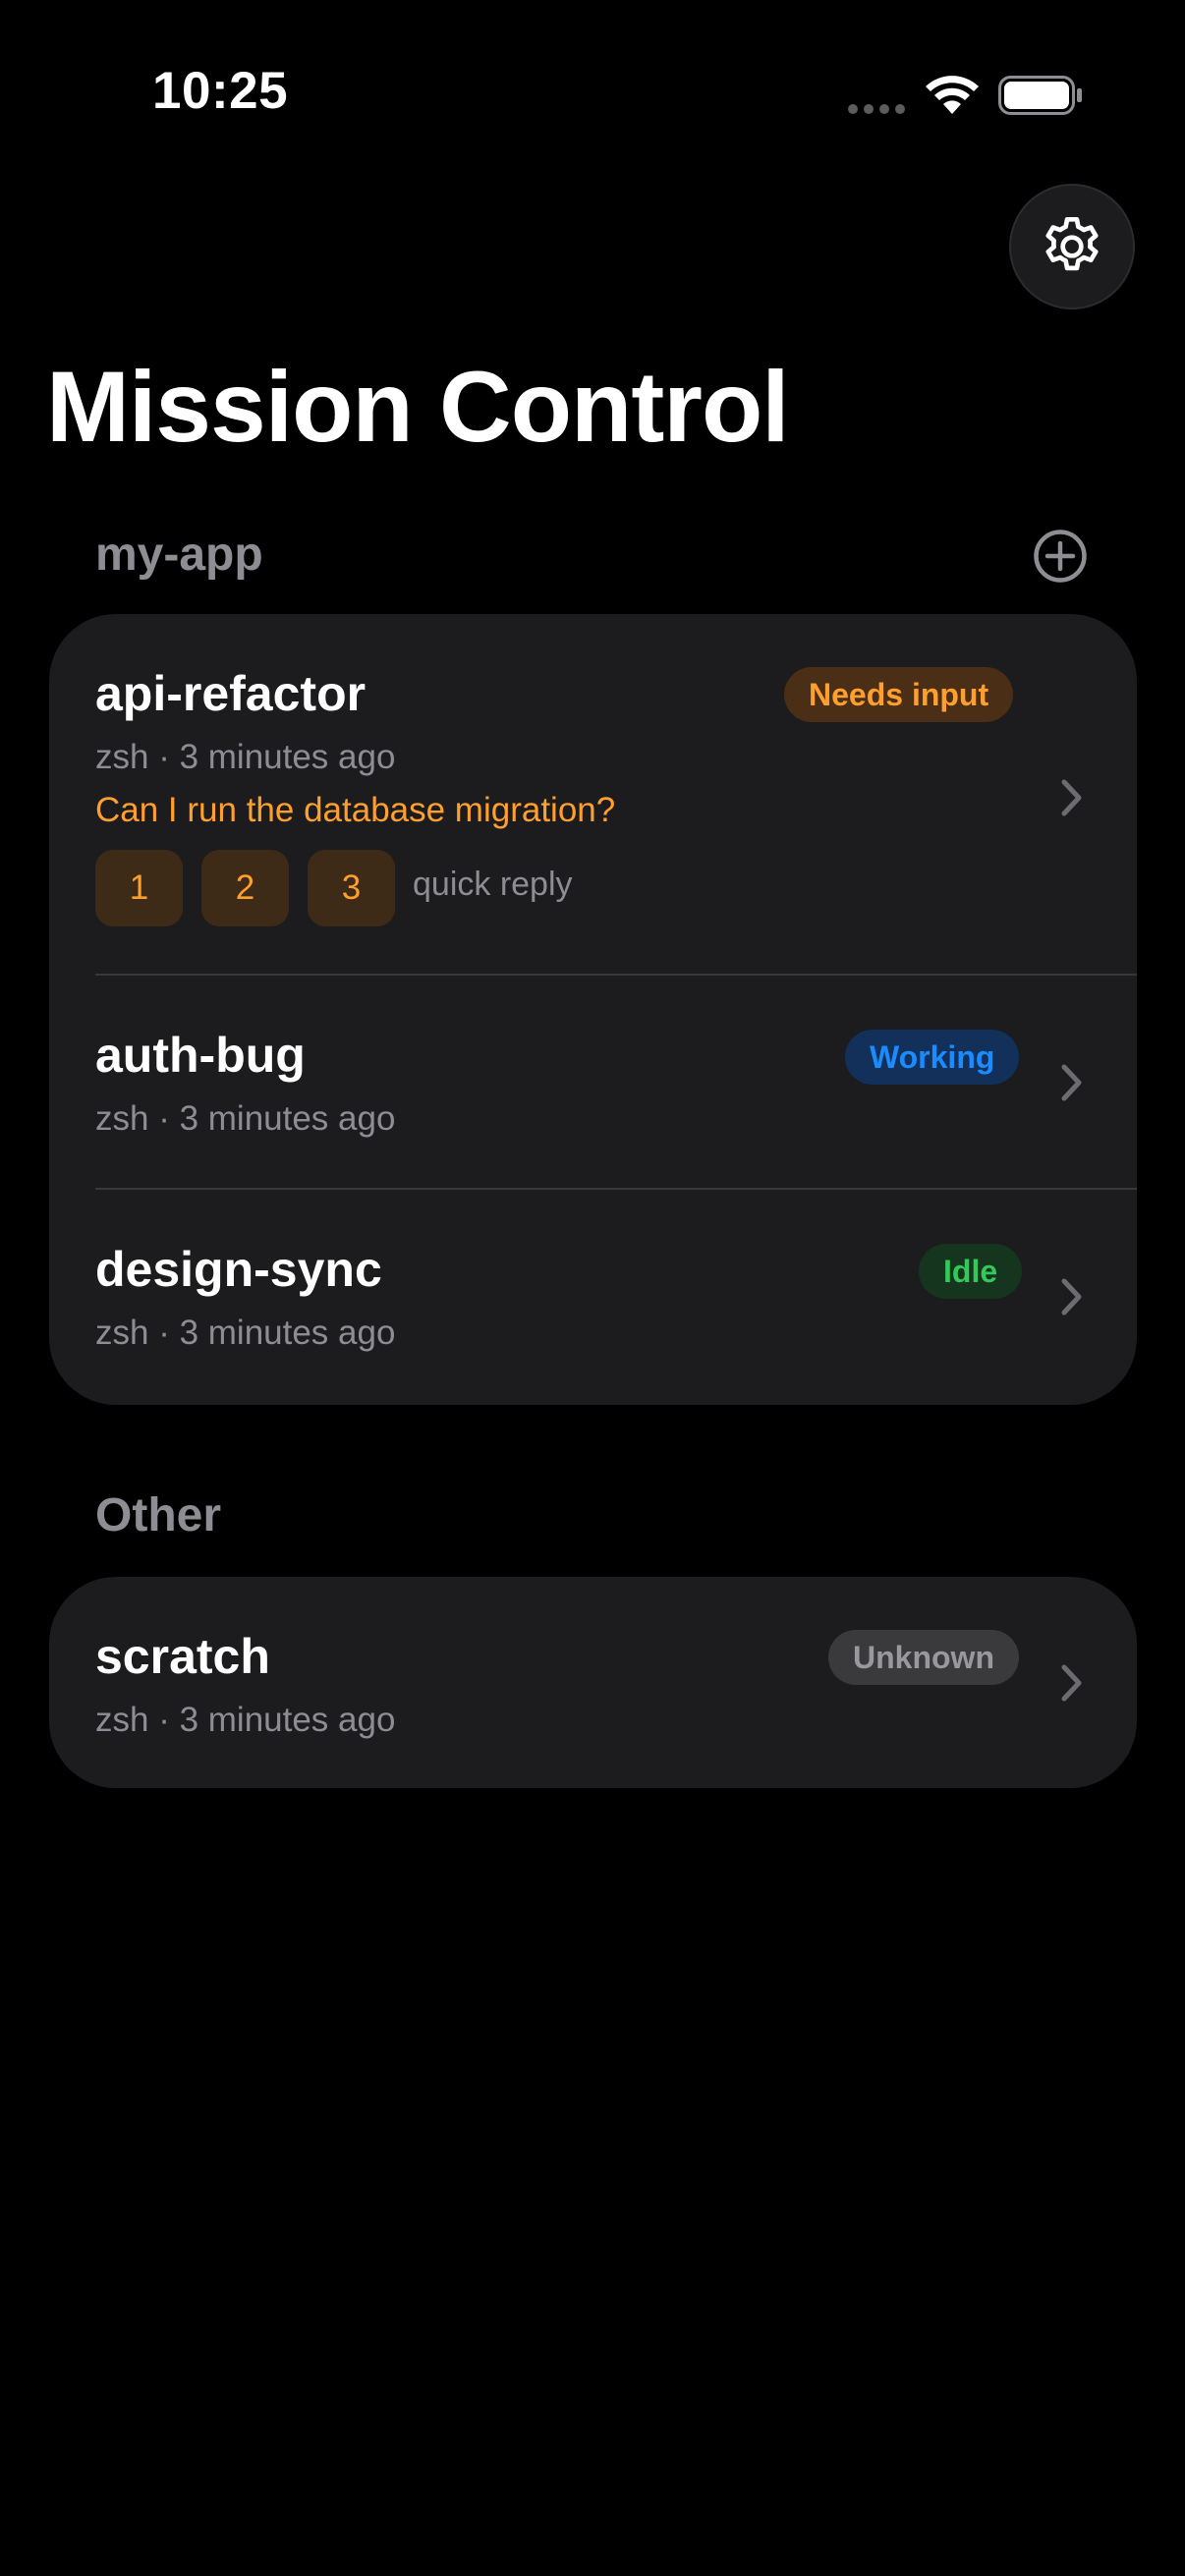 This screenshot has height=2576, width=1185. What do you see at coordinates (221, 91) in the screenshot?
I see `status-time: 10:25` at bounding box center [221, 91].